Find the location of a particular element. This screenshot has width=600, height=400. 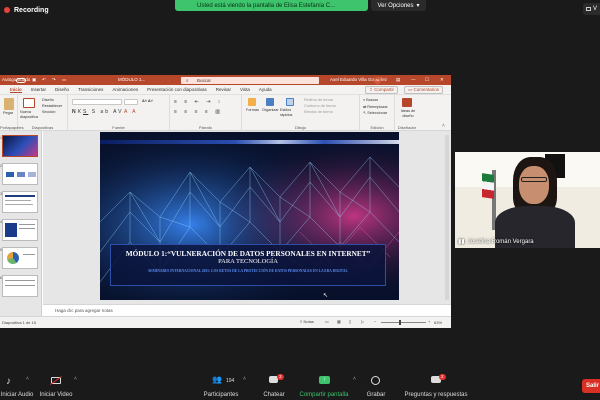

participants-button: 👥 194 Participantes is located at coordinates (221, 386).